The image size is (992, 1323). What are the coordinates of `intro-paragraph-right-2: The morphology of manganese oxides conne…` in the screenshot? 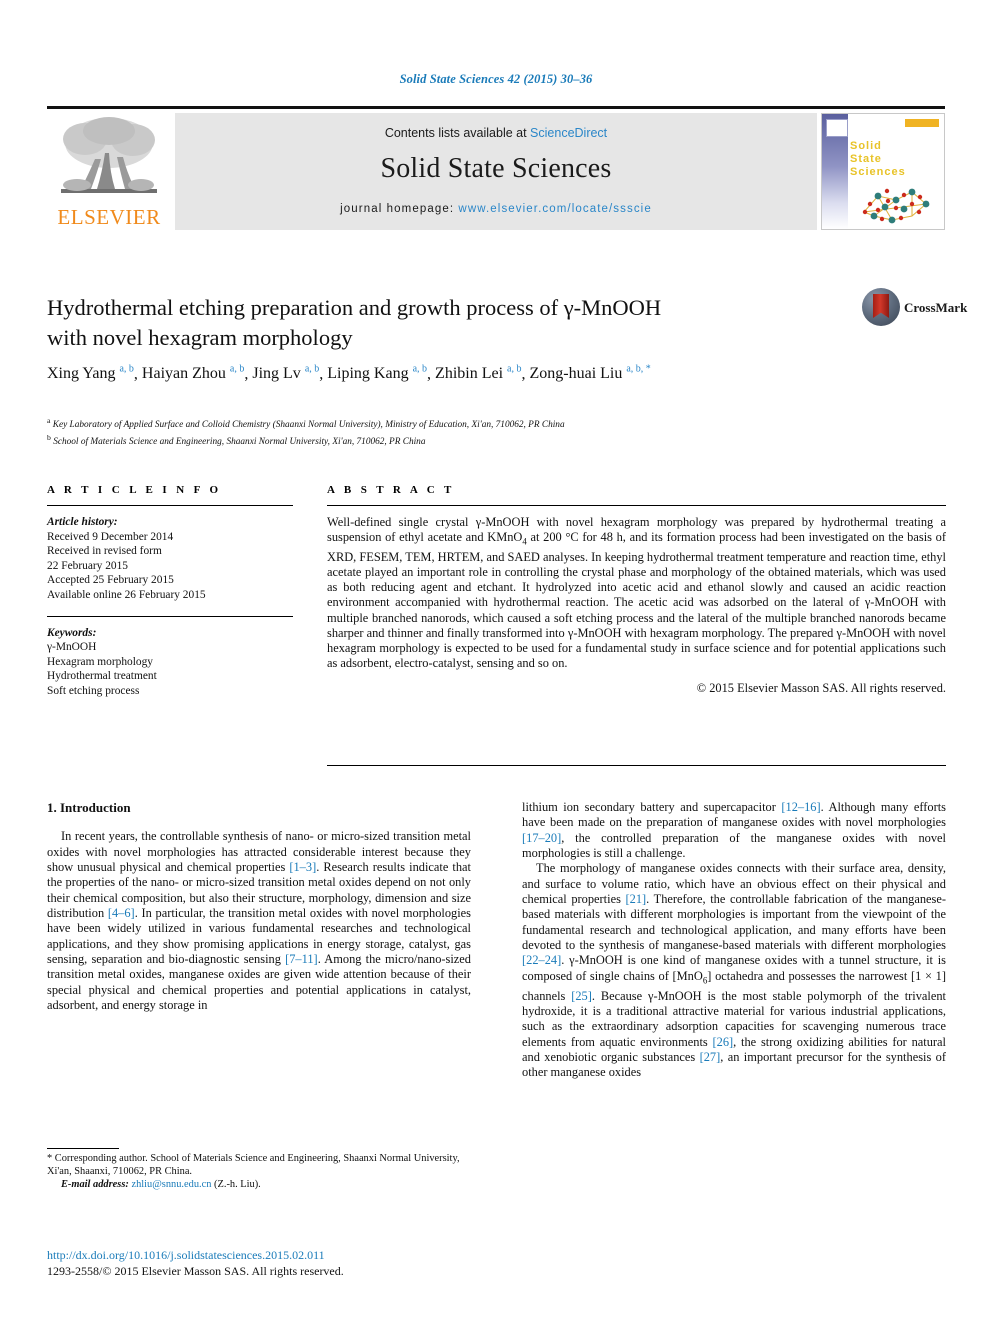 It's located at (734, 970).